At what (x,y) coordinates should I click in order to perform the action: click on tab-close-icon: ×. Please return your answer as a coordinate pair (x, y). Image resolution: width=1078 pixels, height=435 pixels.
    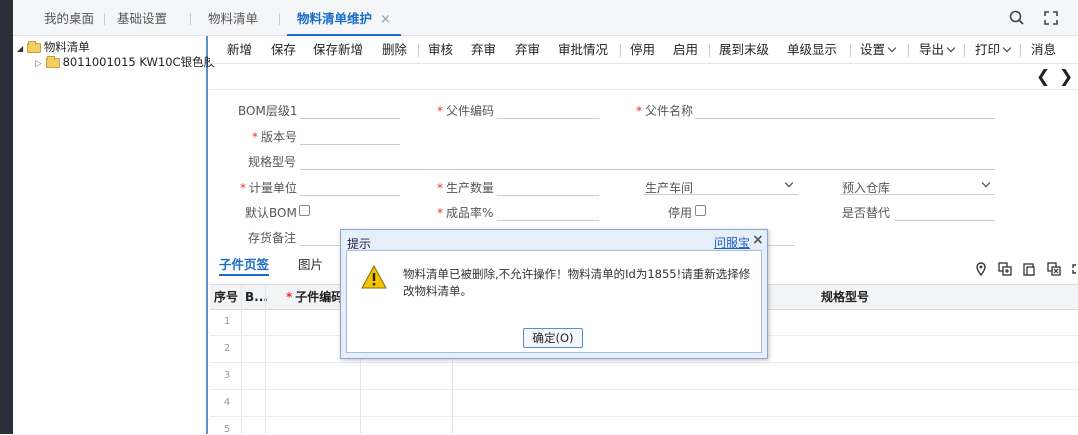
    Looking at the image, I should click on (385, 19).